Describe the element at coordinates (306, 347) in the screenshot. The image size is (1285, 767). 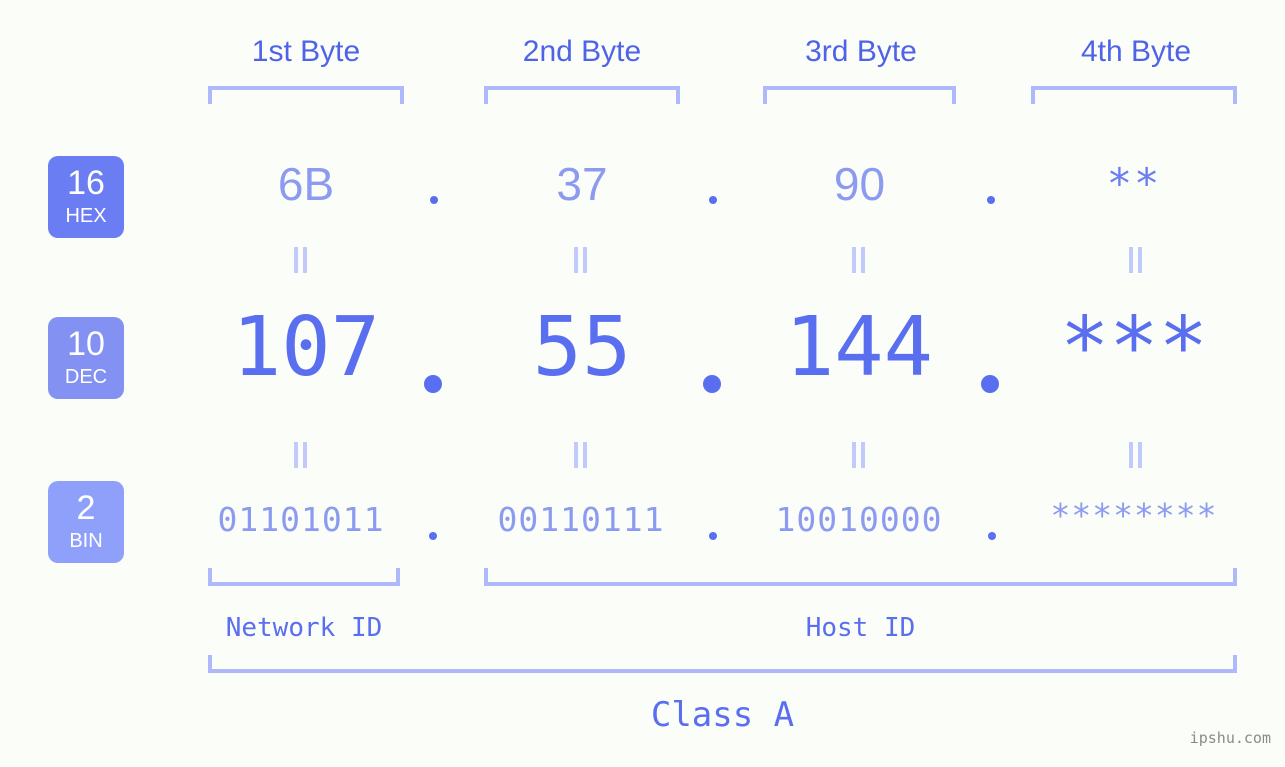
I see `dec-byte-1: 107` at that location.